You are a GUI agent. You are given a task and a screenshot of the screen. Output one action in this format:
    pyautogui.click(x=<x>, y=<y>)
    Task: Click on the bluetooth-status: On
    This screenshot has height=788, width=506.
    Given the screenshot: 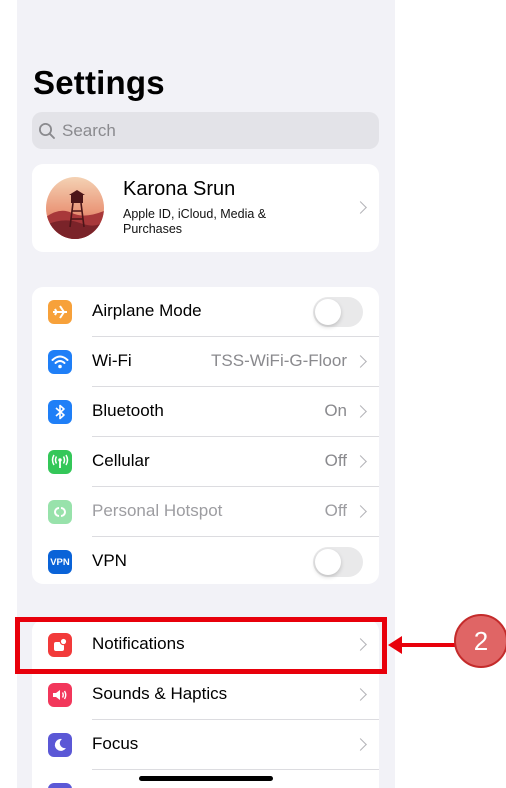 What is the action you would take?
    pyautogui.click(x=335, y=410)
    